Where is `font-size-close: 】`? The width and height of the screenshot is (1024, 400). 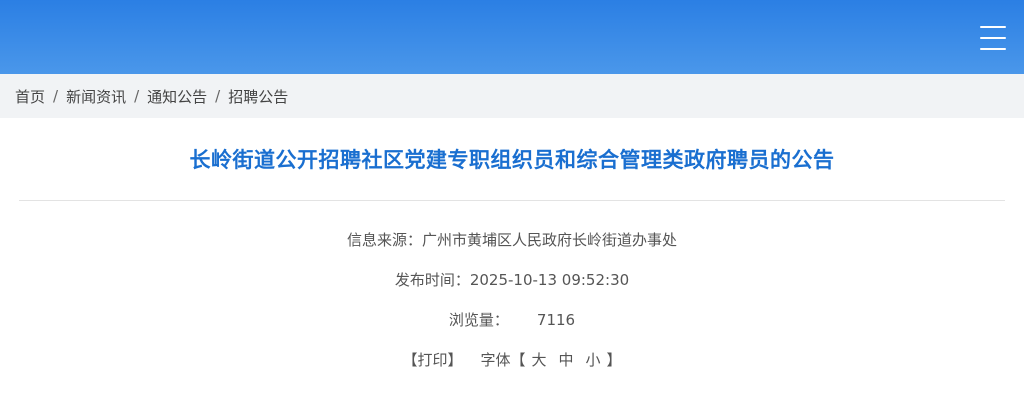
font-size-close: 】 is located at coordinates (614, 360).